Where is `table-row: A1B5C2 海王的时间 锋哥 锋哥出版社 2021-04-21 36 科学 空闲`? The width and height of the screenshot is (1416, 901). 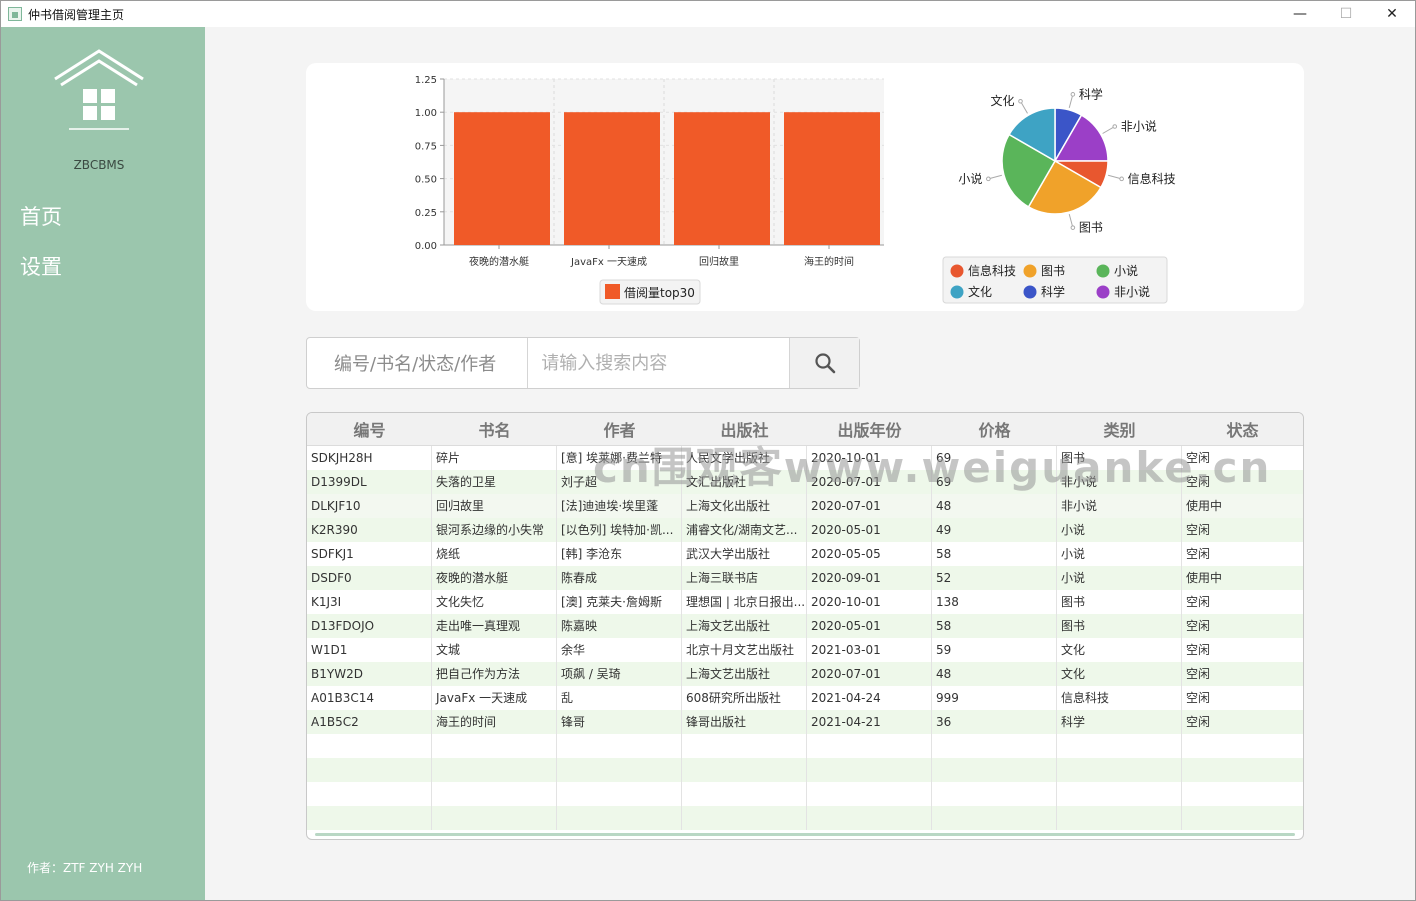
table-row: A1B5C2 海王的时间 锋哥 锋哥出版社 2021-04-21 36 科学 空闲 is located at coordinates (805, 722).